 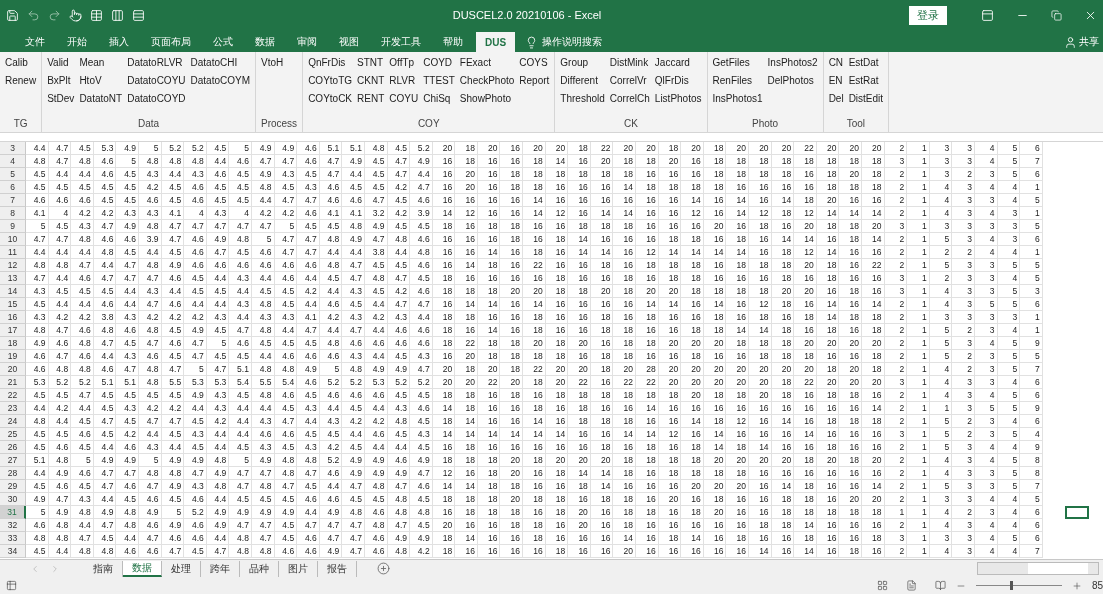 What do you see at coordinates (61, 98) in the screenshot?
I see `ribbon-command: StDev` at bounding box center [61, 98].